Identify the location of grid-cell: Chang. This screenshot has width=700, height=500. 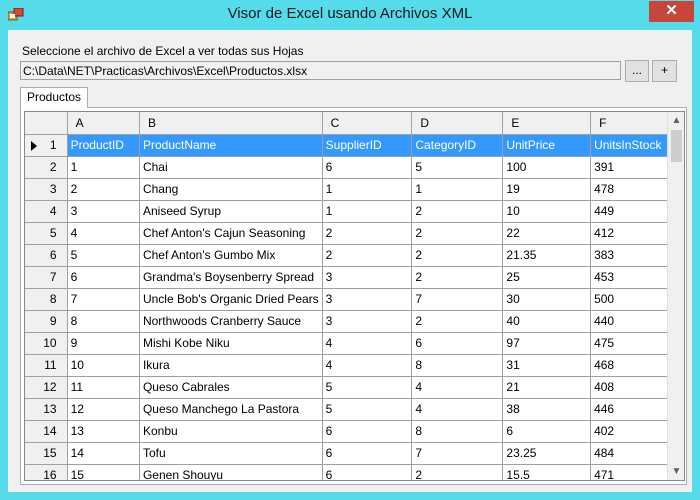
(231, 189).